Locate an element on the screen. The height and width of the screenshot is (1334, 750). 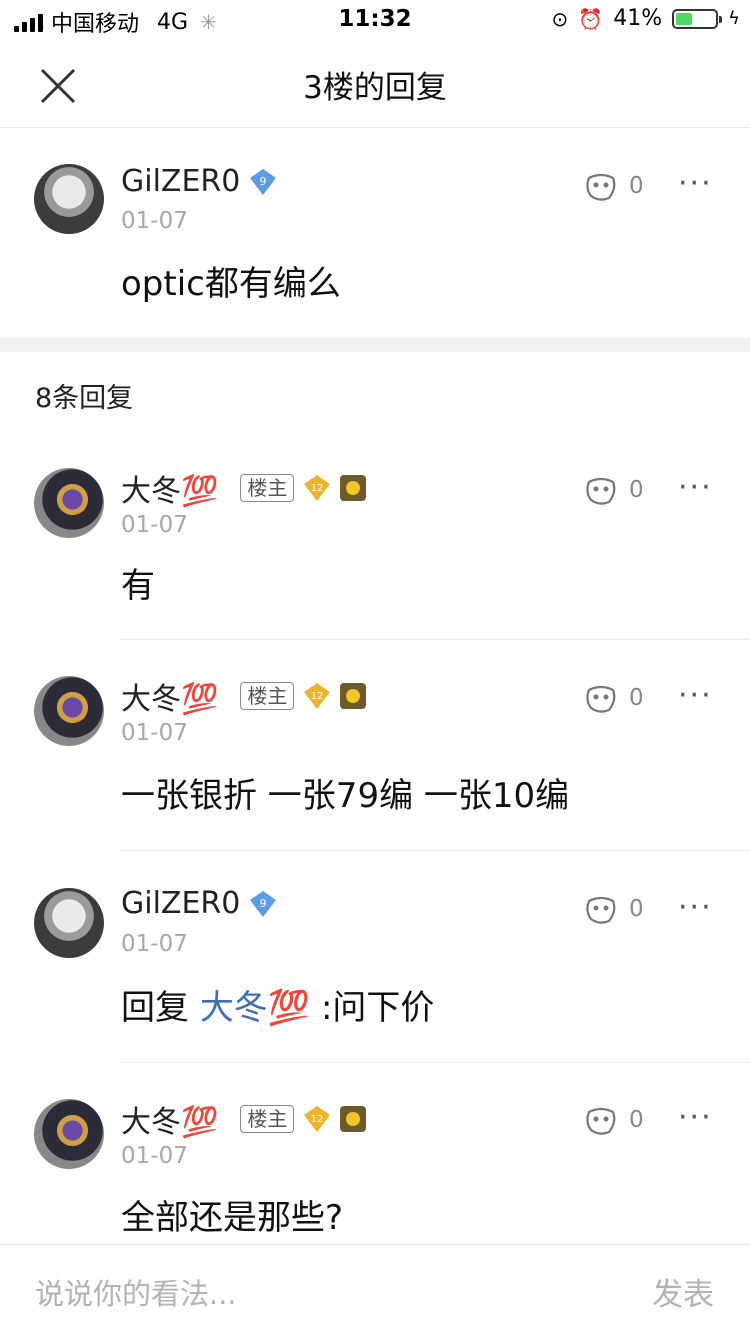
reply-content: 一张银折 一张79编 一张10编 is located at coordinates (345, 796).